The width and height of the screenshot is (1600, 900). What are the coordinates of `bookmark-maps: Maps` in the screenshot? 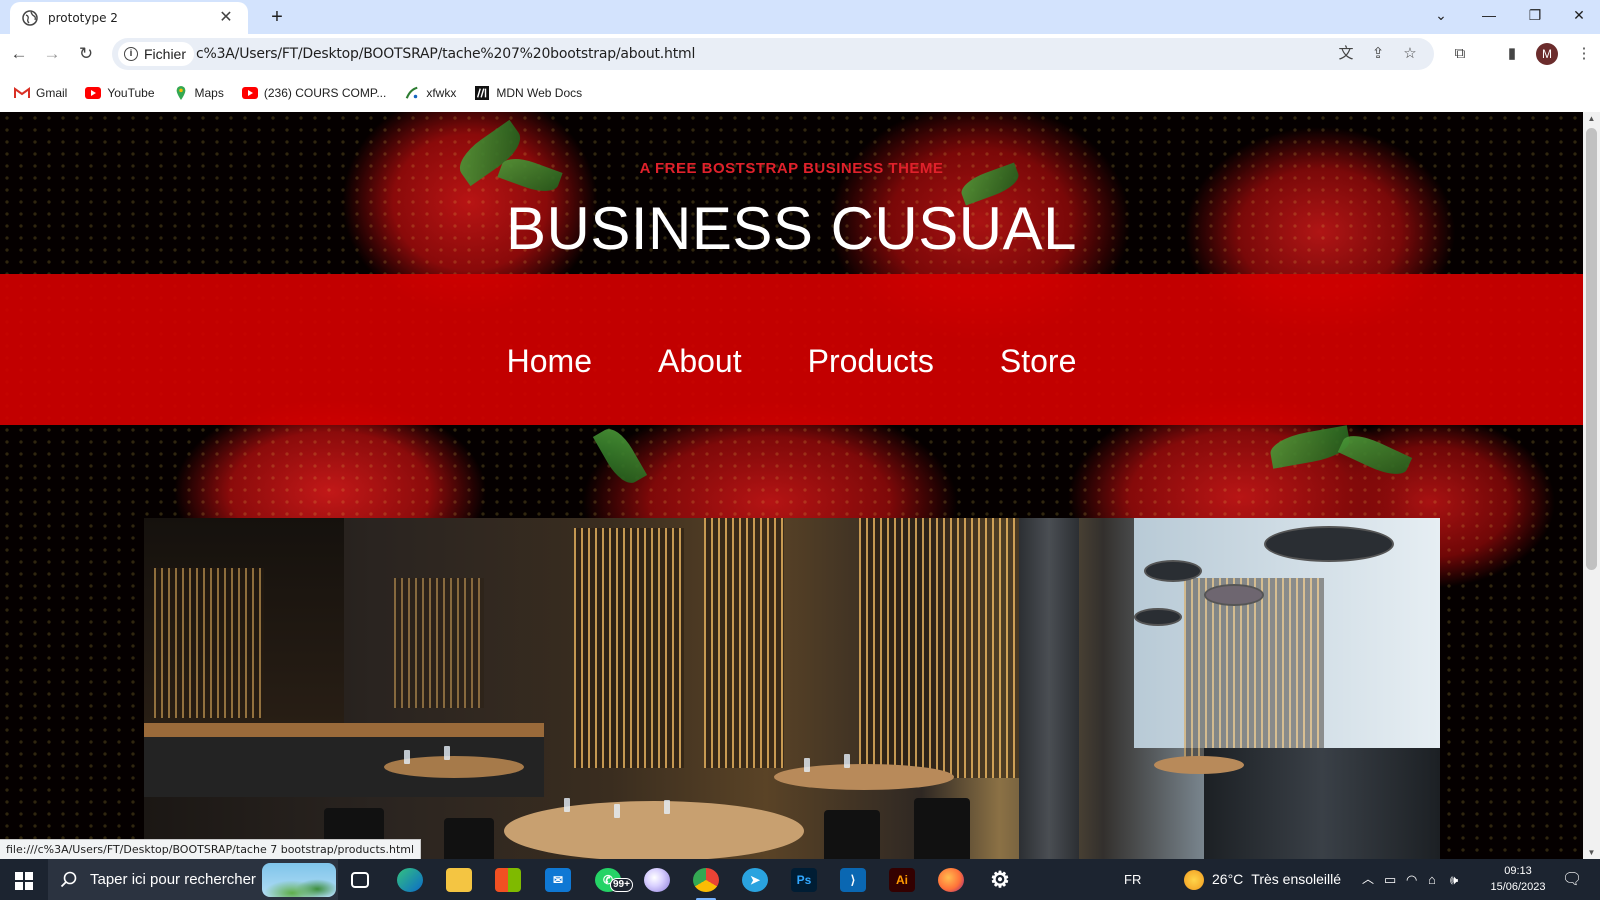 It's located at (198, 93).